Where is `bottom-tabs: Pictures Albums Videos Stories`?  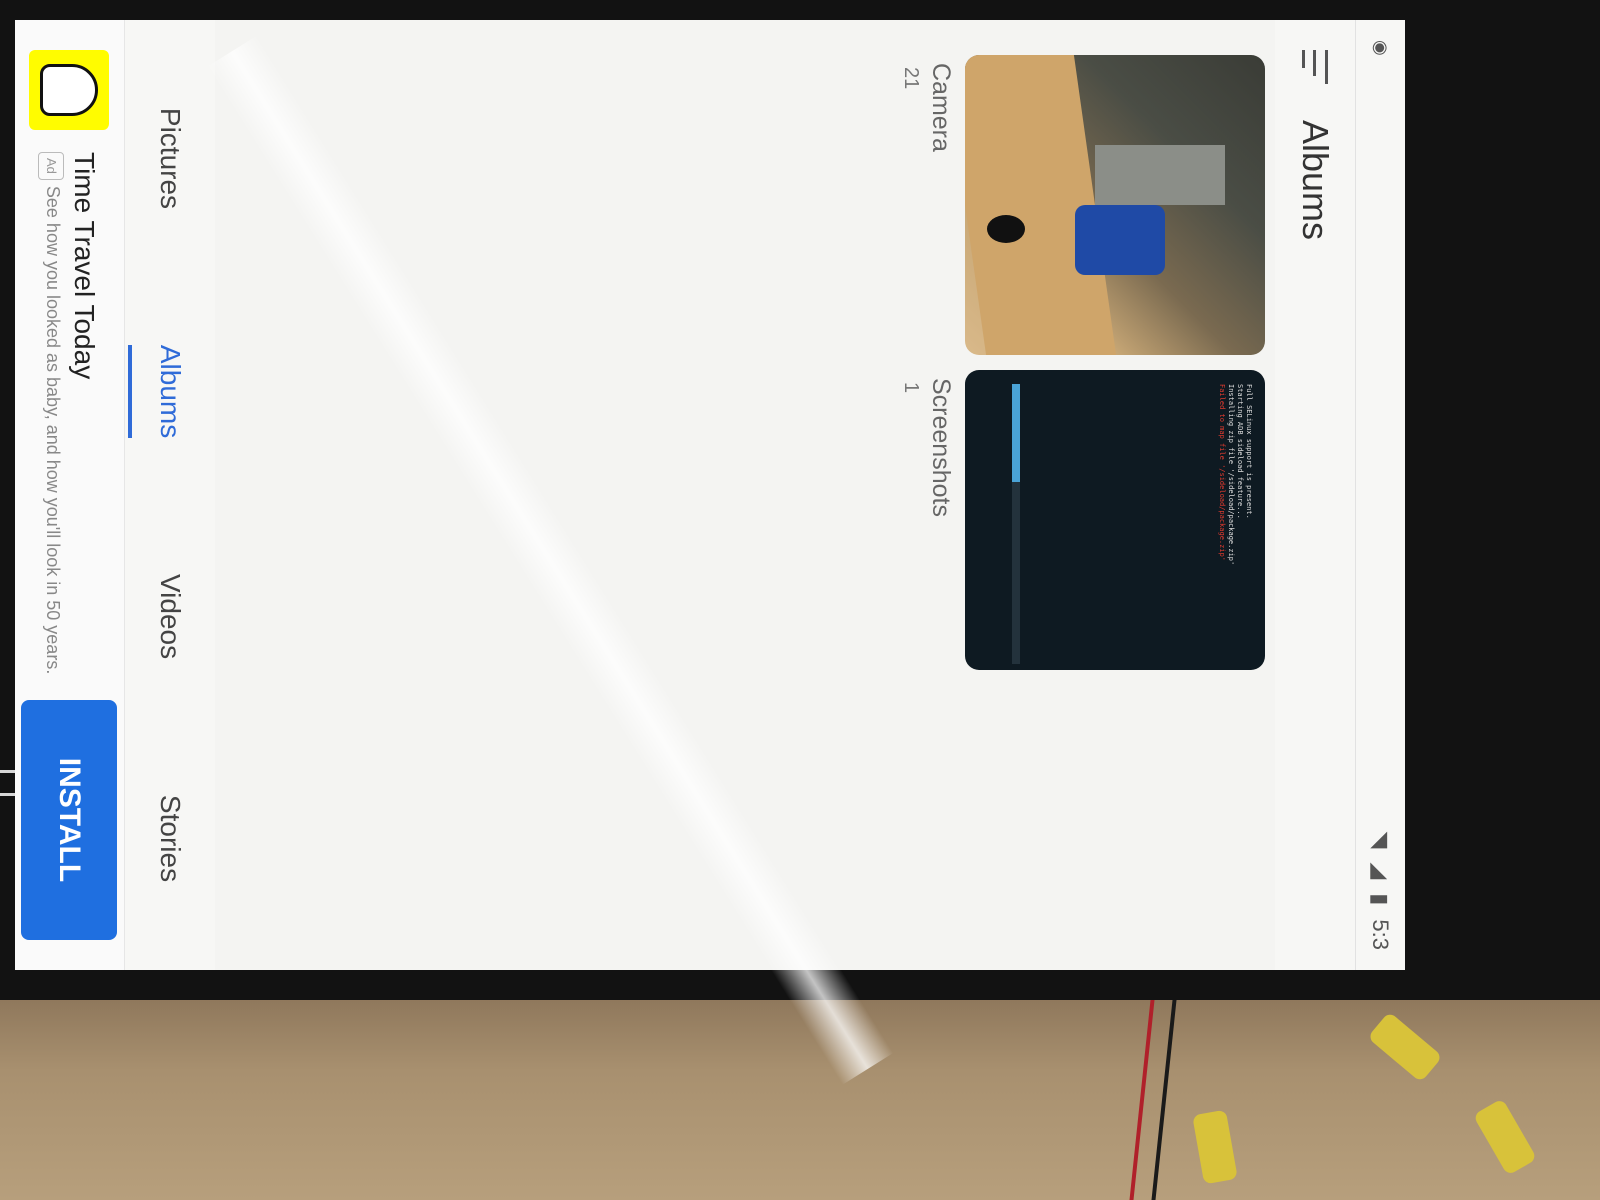
bottom-tabs: Pictures Albums Videos Stories is located at coordinates (170, 495).